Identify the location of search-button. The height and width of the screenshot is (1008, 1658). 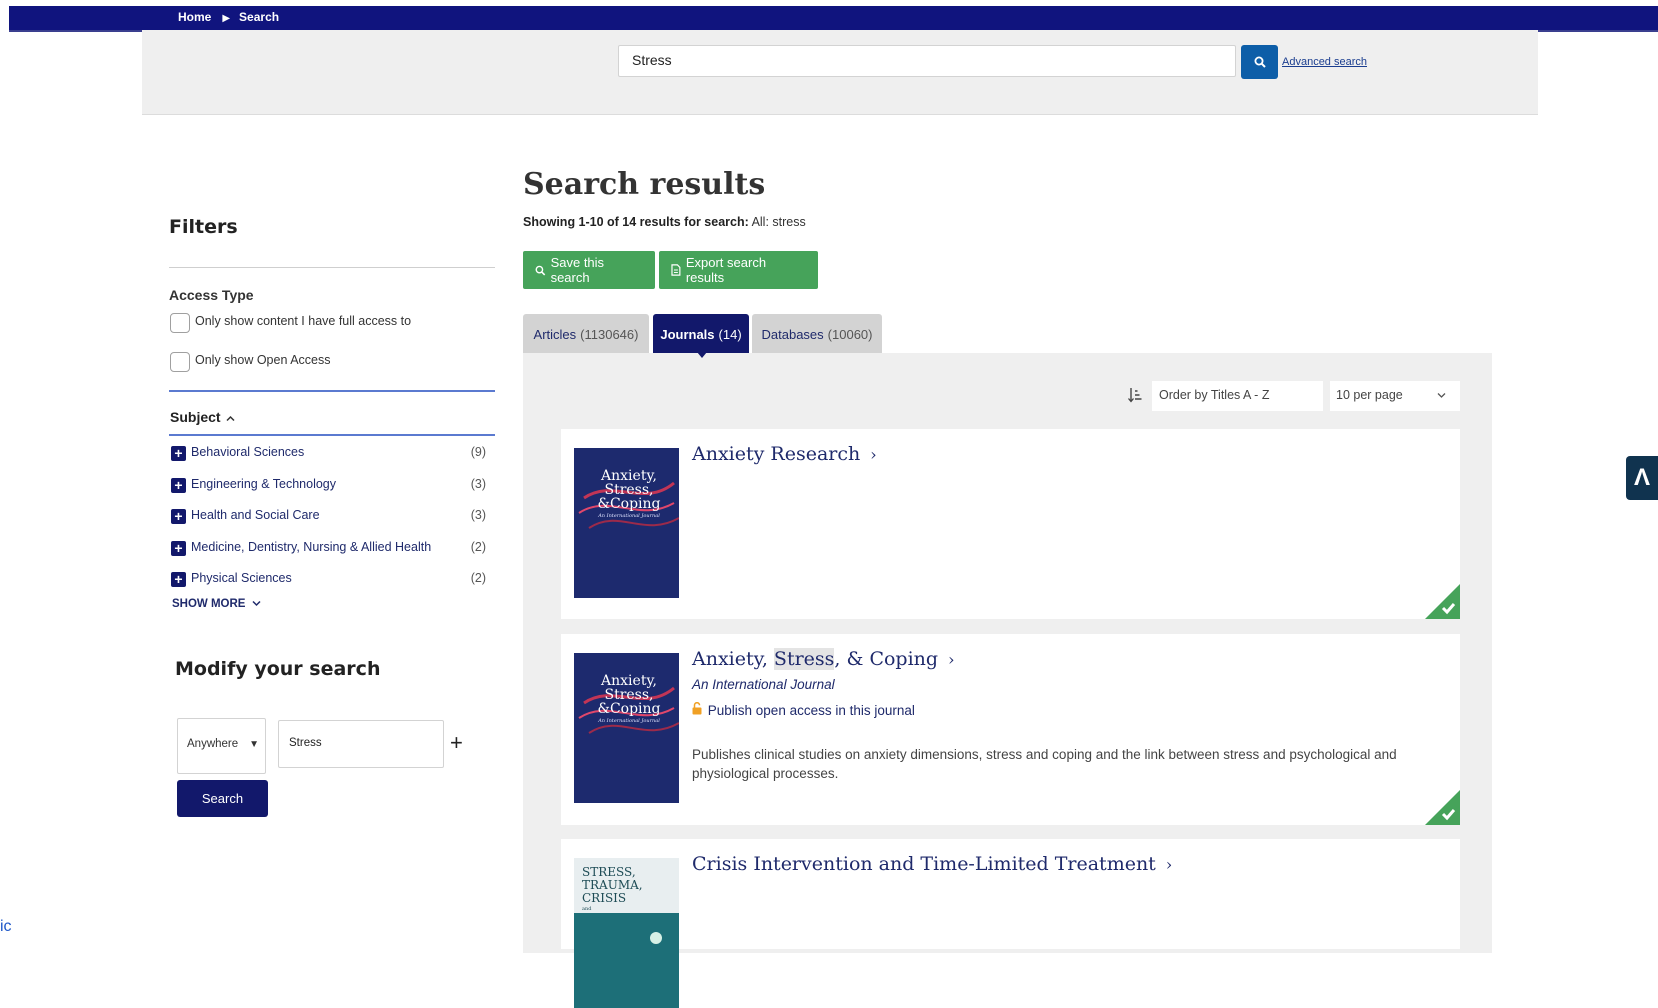
(1259, 62).